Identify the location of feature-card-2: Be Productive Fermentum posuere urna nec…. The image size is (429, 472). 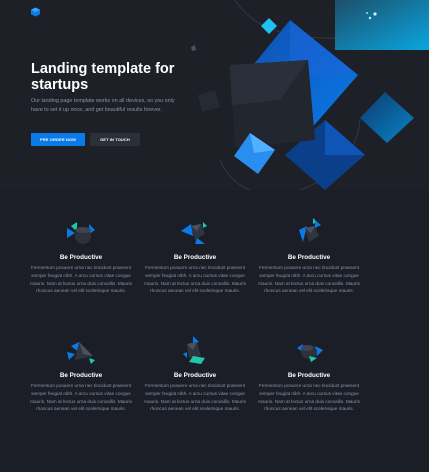
(195, 255).